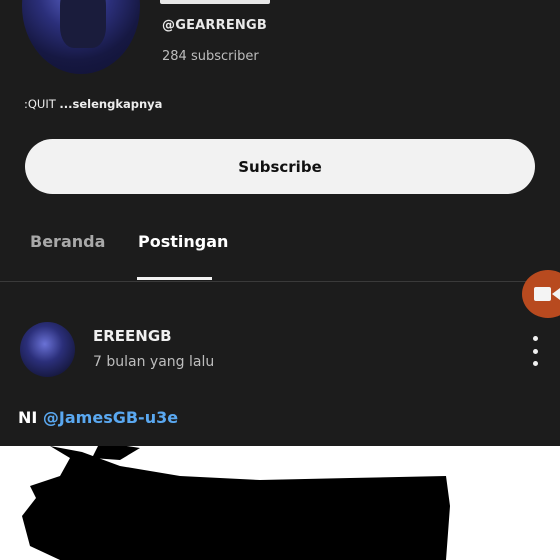 Image resolution: width=560 pixels, height=560 pixels. What do you see at coordinates (183, 241) in the screenshot?
I see `tab-postingan: Postingan` at bounding box center [183, 241].